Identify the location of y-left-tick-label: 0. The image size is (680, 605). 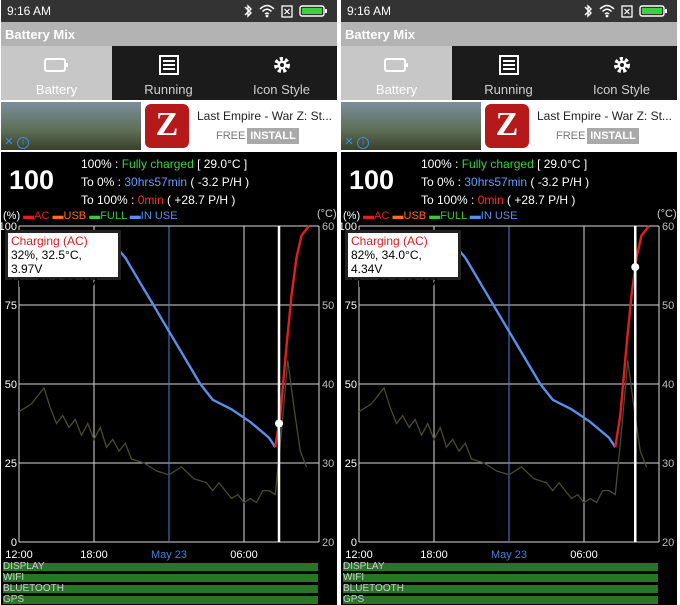
(354, 543).